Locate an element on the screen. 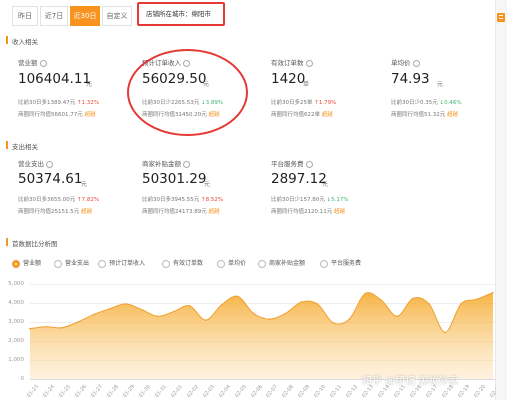 Image resolution: width=507 pixels, height=400 pixels. watermark: 知乎 @伊记 美妆外卖 is located at coordinates (410, 381).